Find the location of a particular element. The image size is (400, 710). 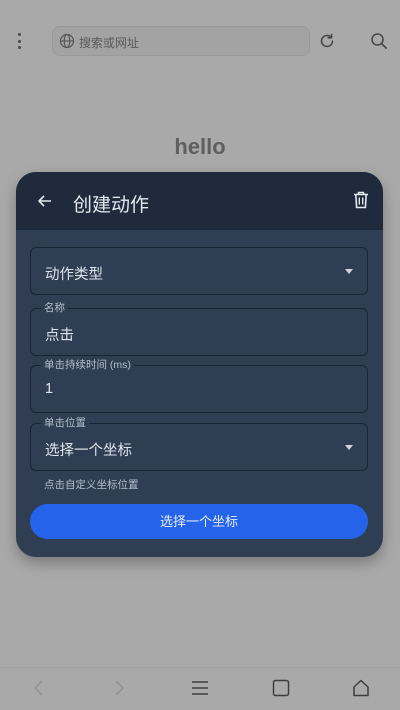

select-coordinate-button: 选择一个坐标 is located at coordinates (199, 521).